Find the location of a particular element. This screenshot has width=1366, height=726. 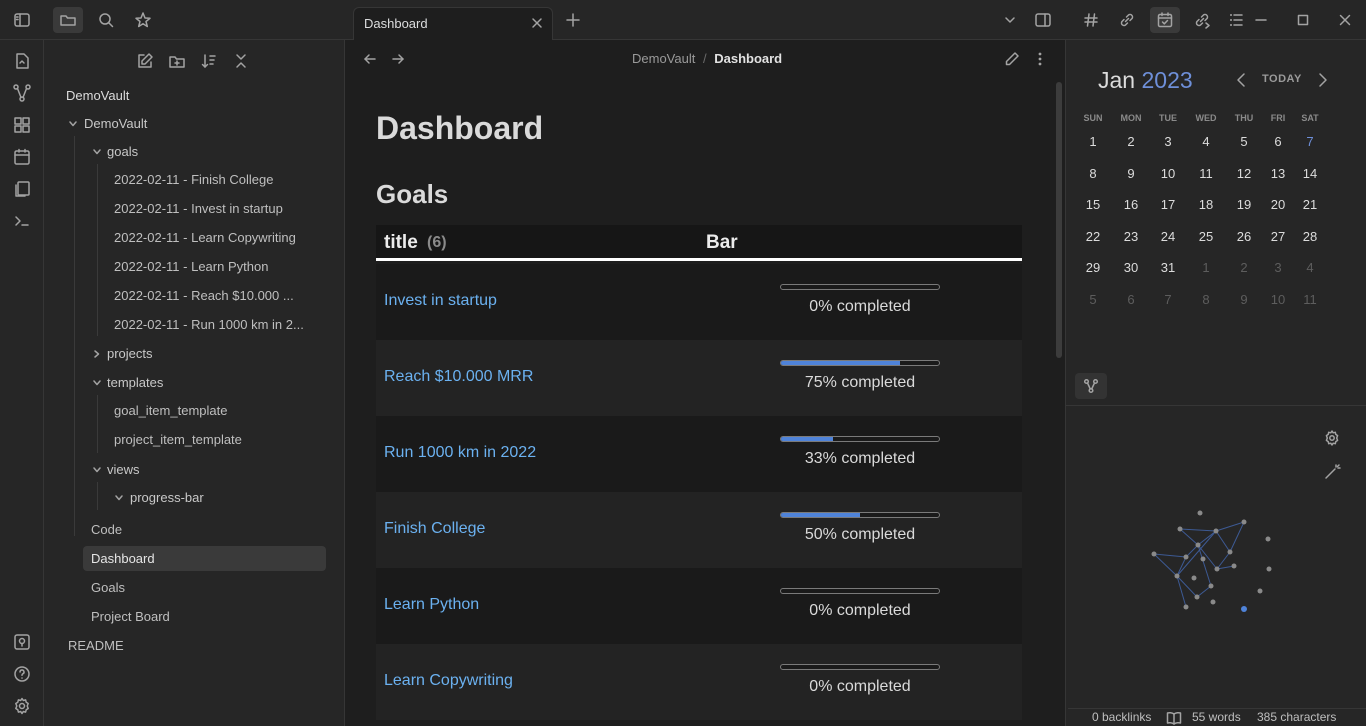

calendar-day: 24 is located at coordinates (1168, 236).